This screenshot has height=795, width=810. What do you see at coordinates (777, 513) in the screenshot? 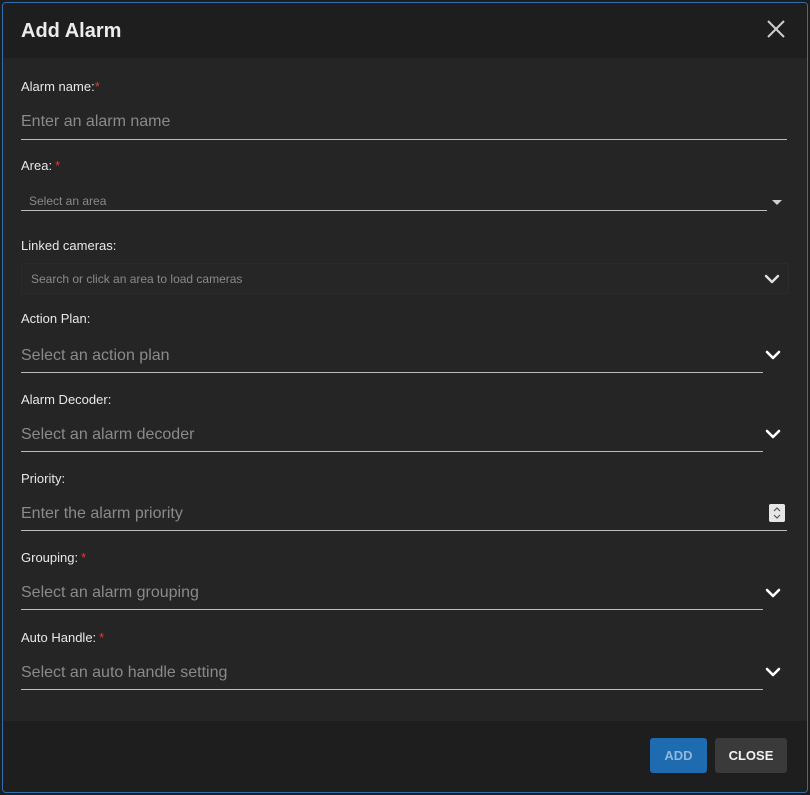
I see `spinner-icon` at bounding box center [777, 513].